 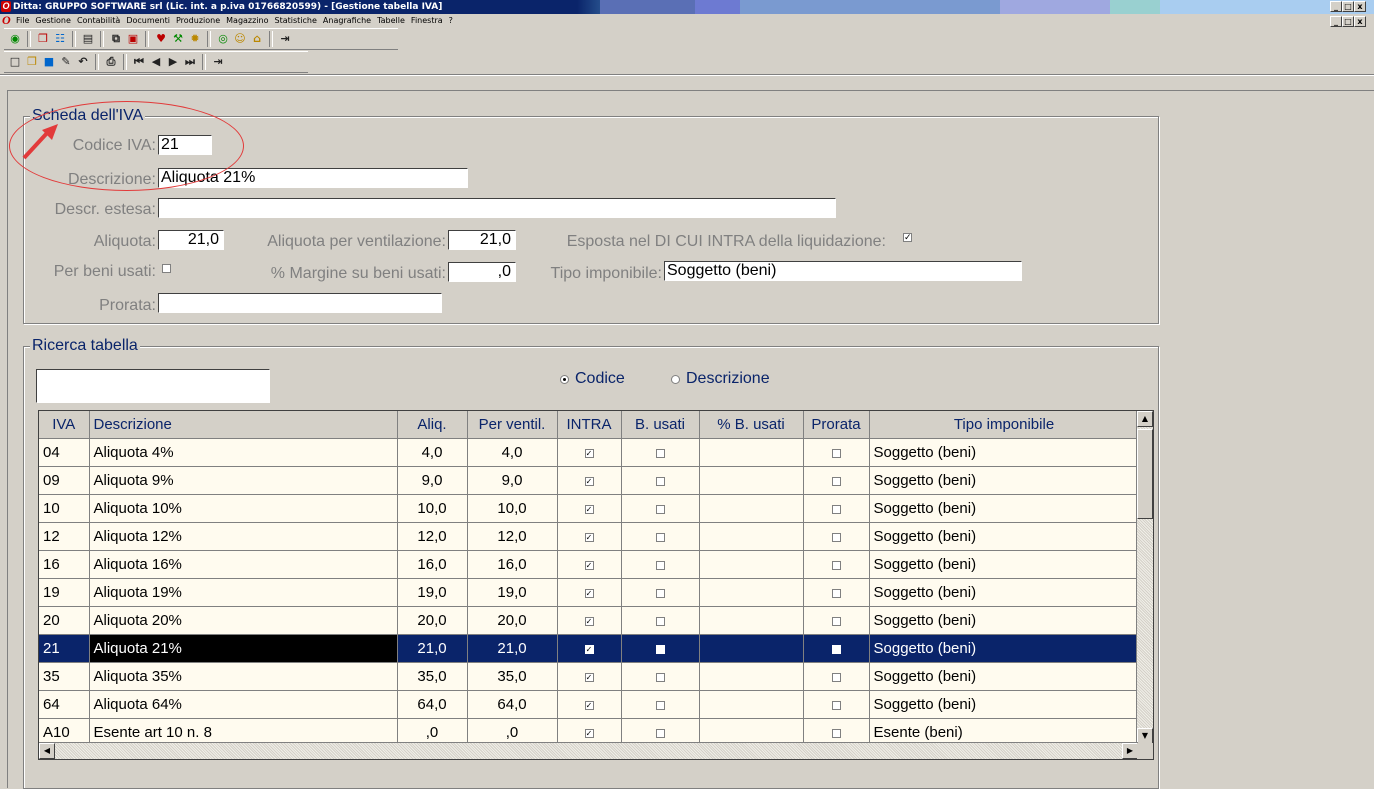 I want to click on star-dropdown-icon: ✹, so click(x=195, y=39).